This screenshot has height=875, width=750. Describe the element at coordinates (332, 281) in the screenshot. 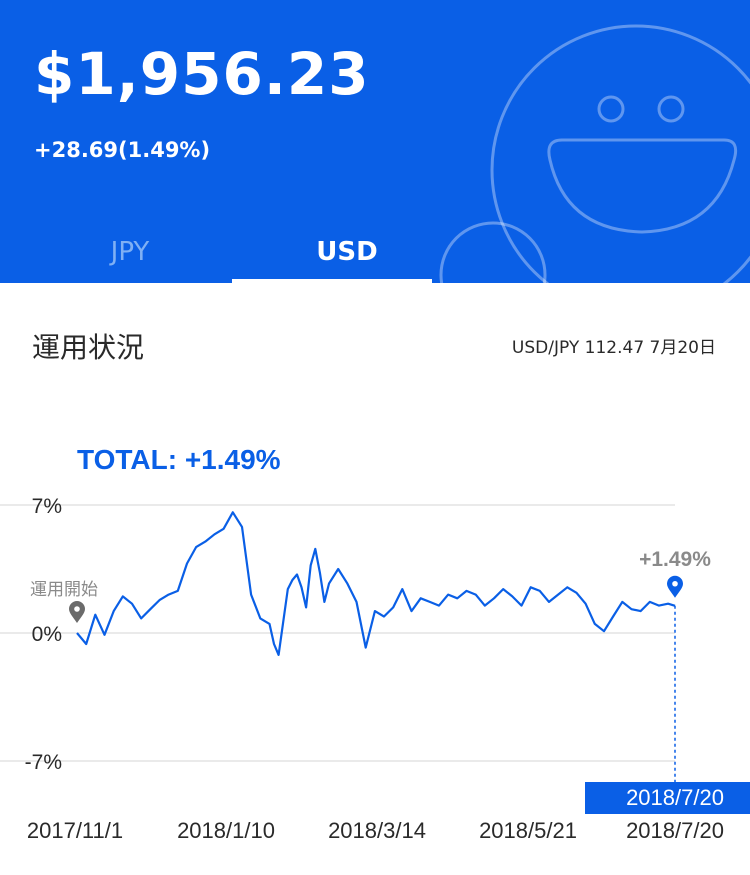

I see `active-tab-indicator` at that location.